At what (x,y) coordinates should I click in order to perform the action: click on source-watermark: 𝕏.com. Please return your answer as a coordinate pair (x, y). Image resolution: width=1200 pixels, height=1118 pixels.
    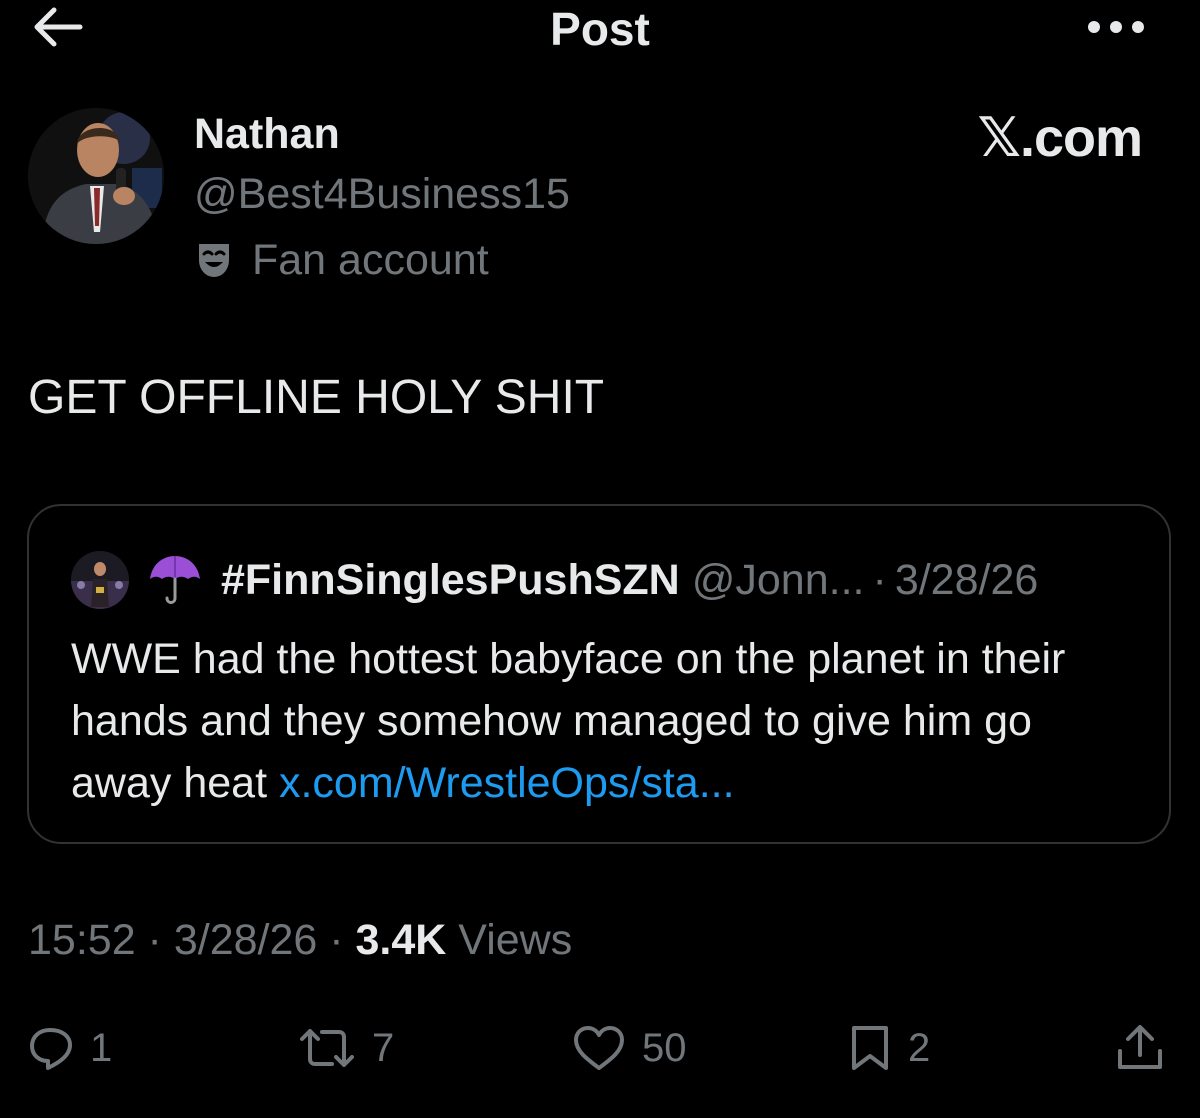
    Looking at the image, I should click on (1060, 138).